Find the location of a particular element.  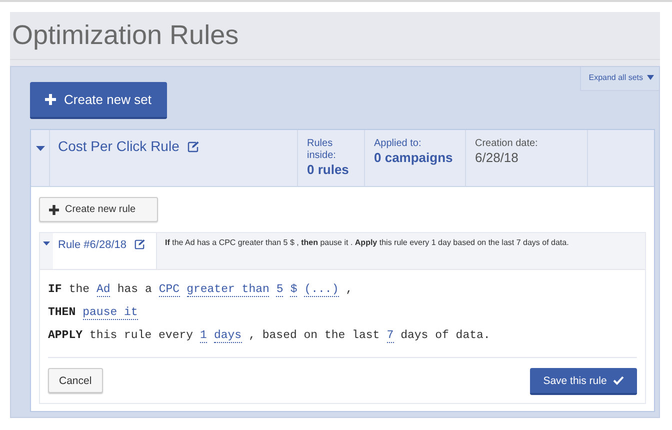

rule-text: , is located at coordinates (349, 289).